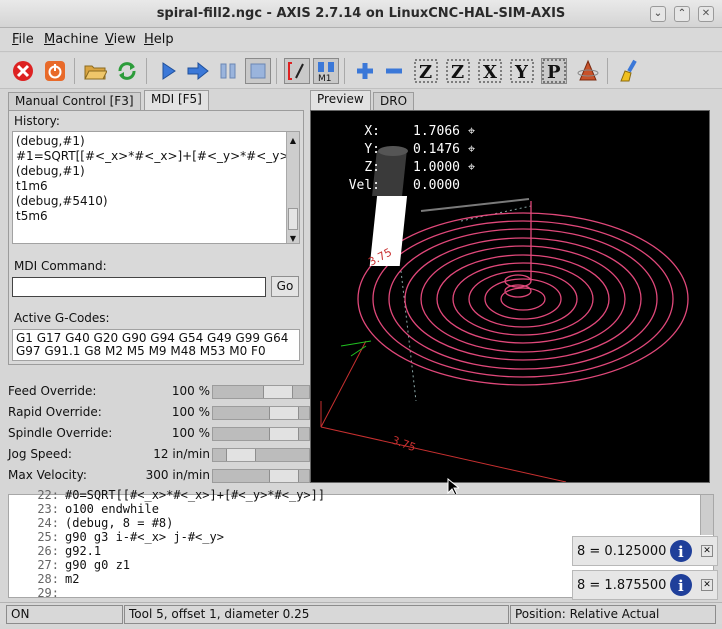  What do you see at coordinates (622, 585) in the screenshot?
I see `notification-text: 8 = 1.875500` at bounding box center [622, 585].